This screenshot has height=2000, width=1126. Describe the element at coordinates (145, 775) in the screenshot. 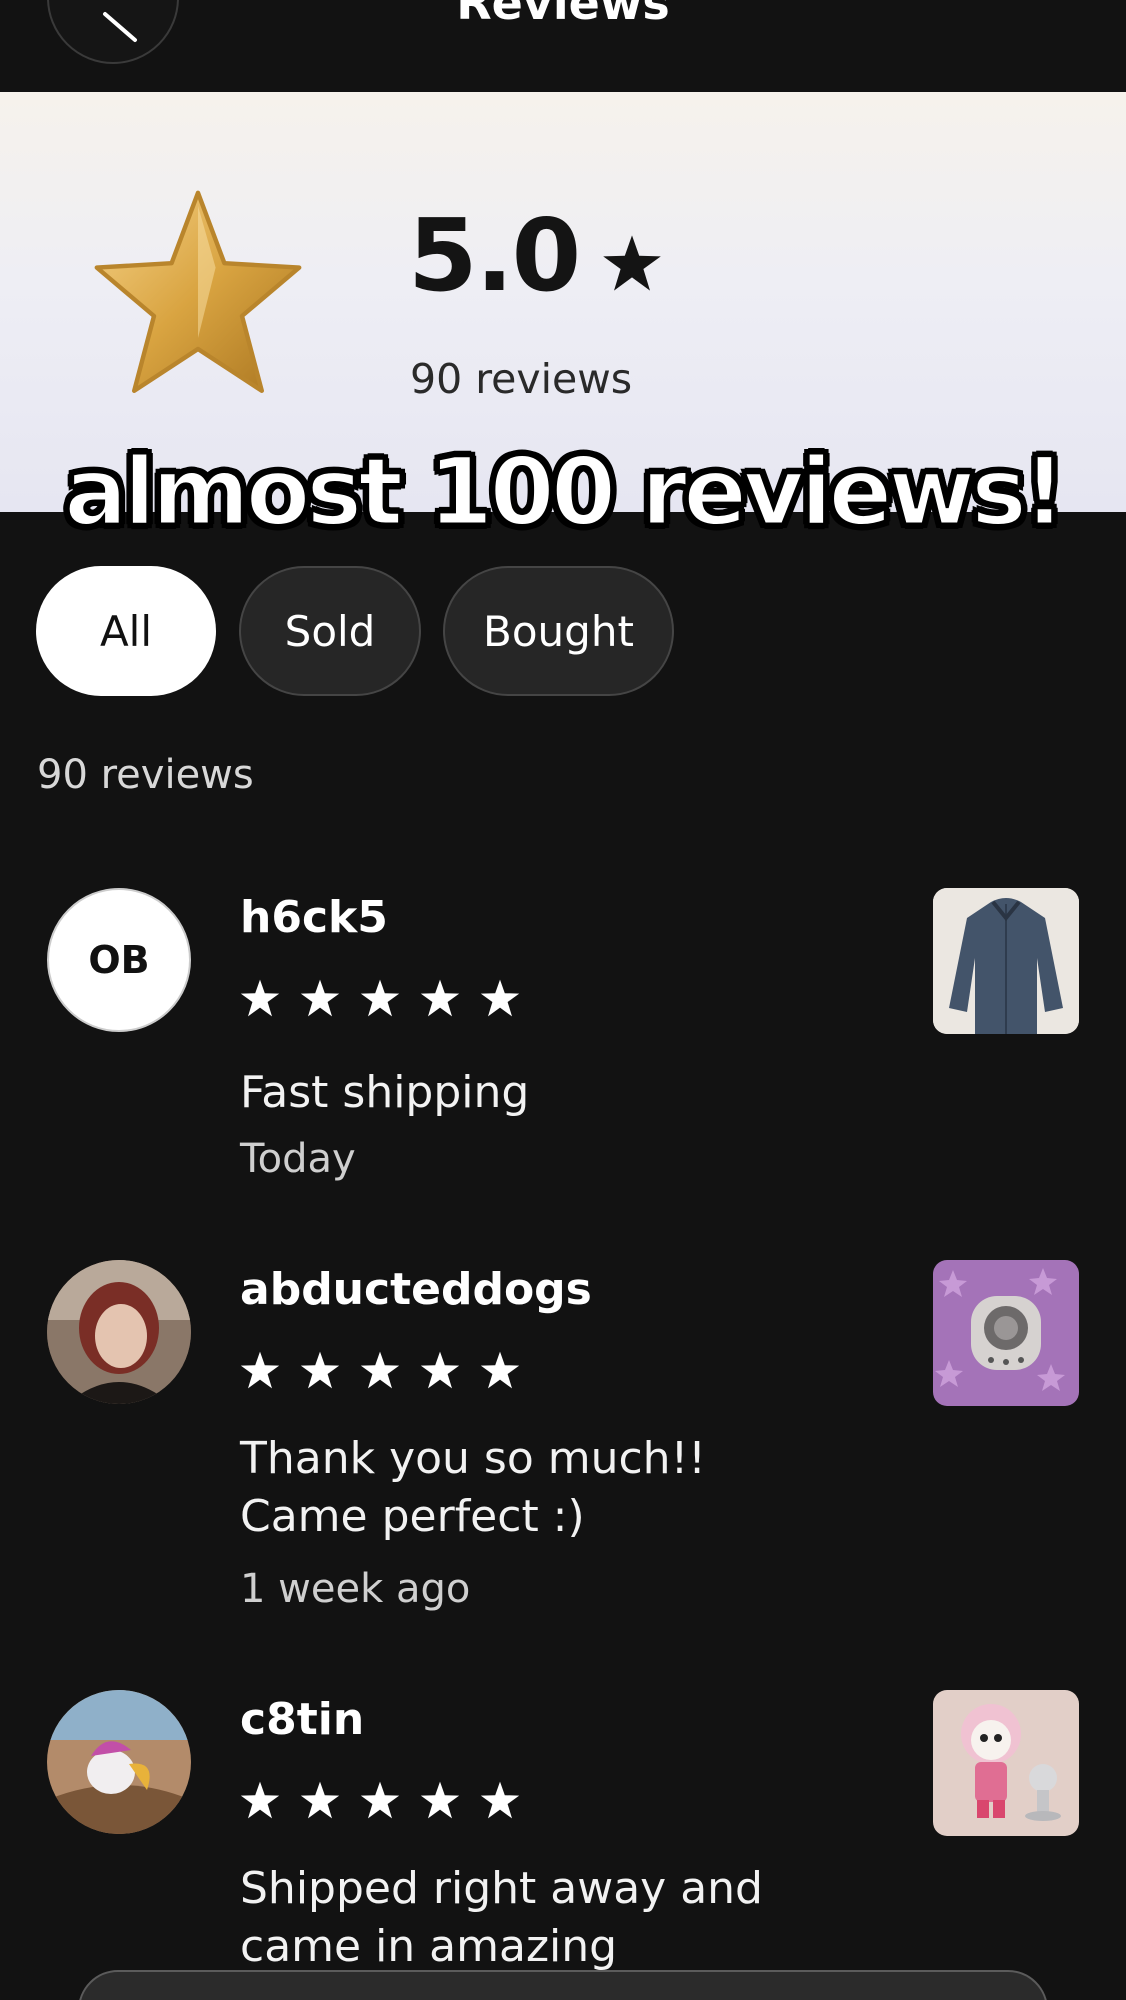

I see `review-count: 90 reviews` at that location.